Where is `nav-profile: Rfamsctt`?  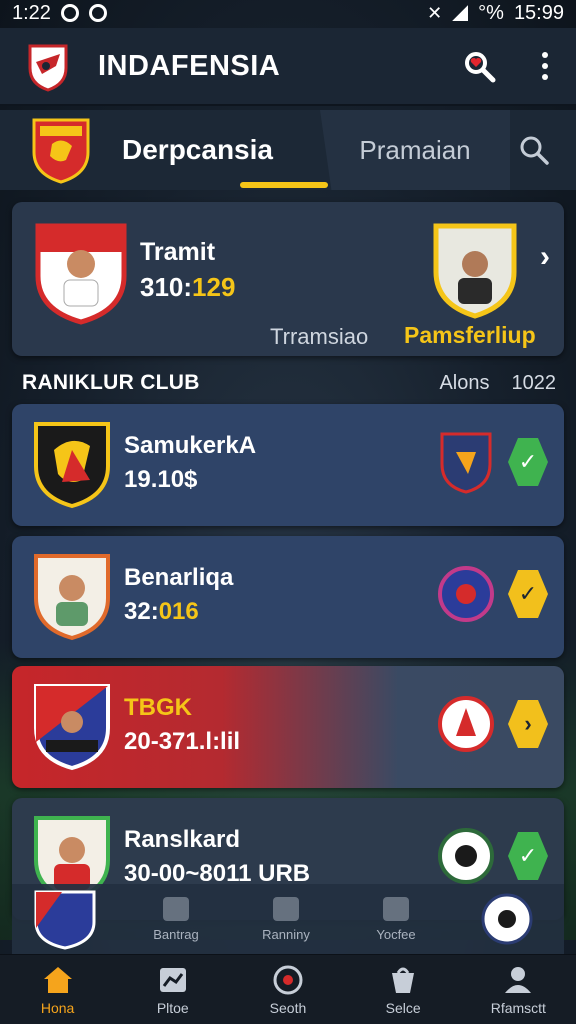 nav-profile: Rfamsctt is located at coordinates (518, 990).